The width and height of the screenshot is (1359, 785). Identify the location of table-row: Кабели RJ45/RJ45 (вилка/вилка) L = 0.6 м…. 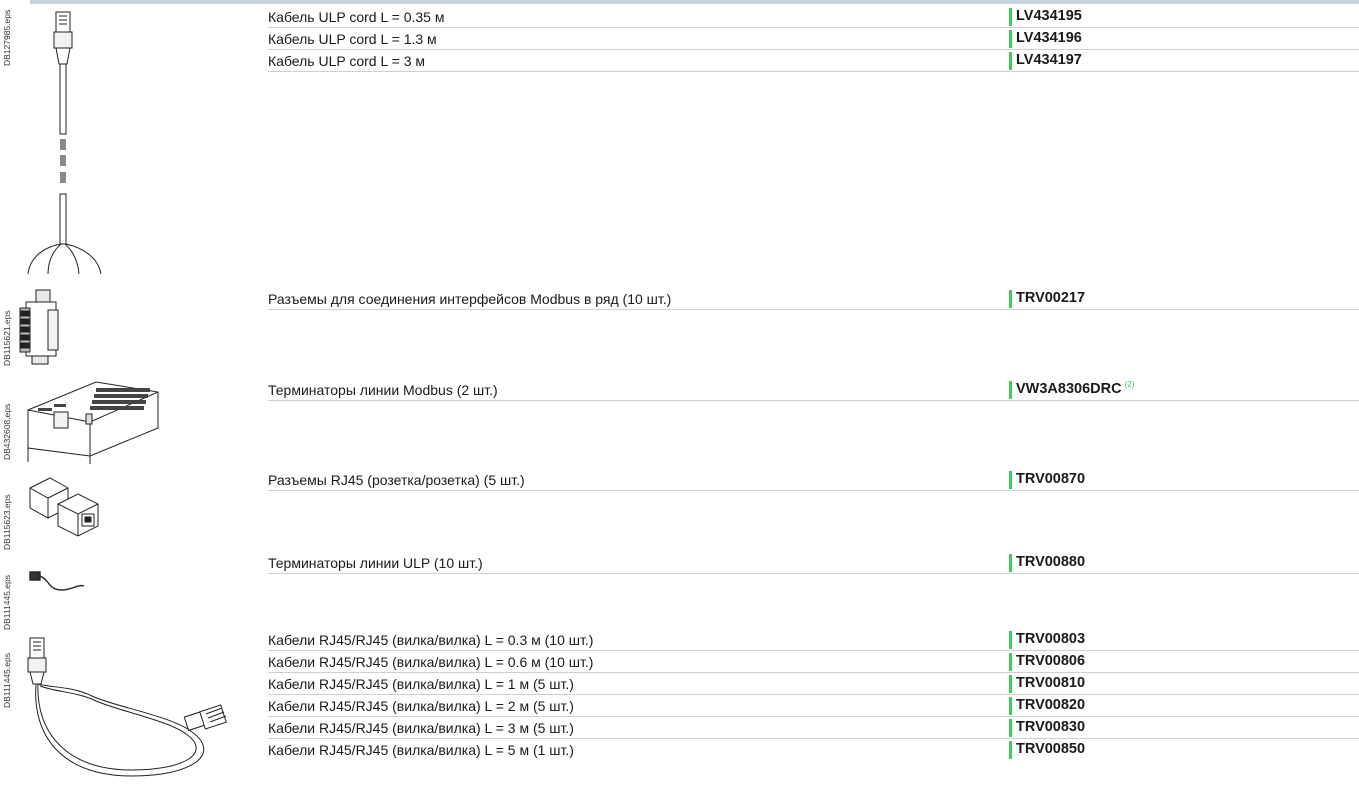
(813, 662).